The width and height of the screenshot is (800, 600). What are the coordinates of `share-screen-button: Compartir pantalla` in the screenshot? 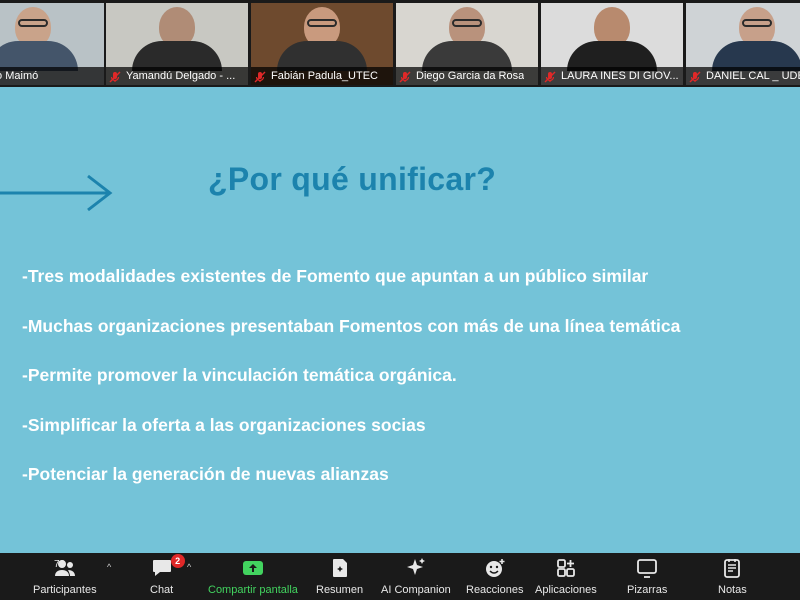 It's located at (253, 576).